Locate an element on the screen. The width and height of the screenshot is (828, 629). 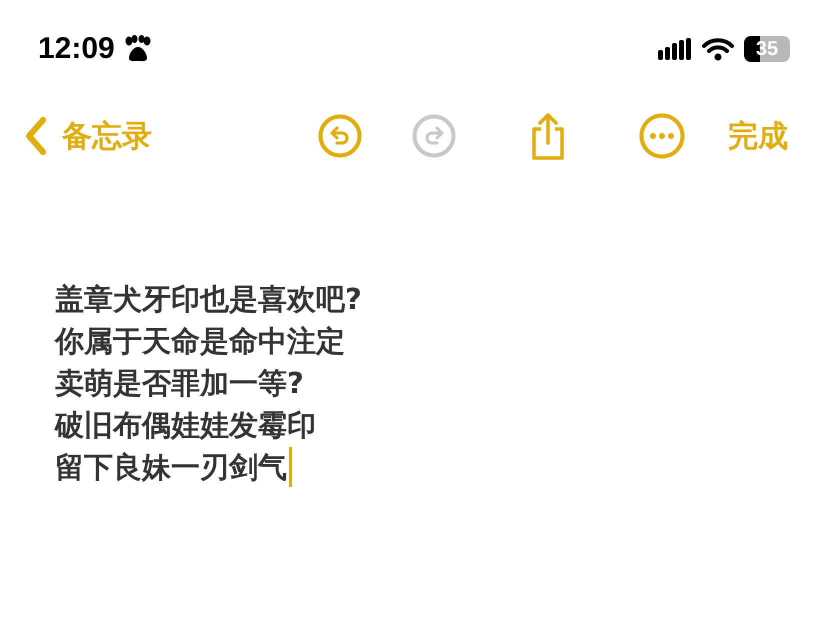
status-time: 12:09 is located at coordinates (76, 49).